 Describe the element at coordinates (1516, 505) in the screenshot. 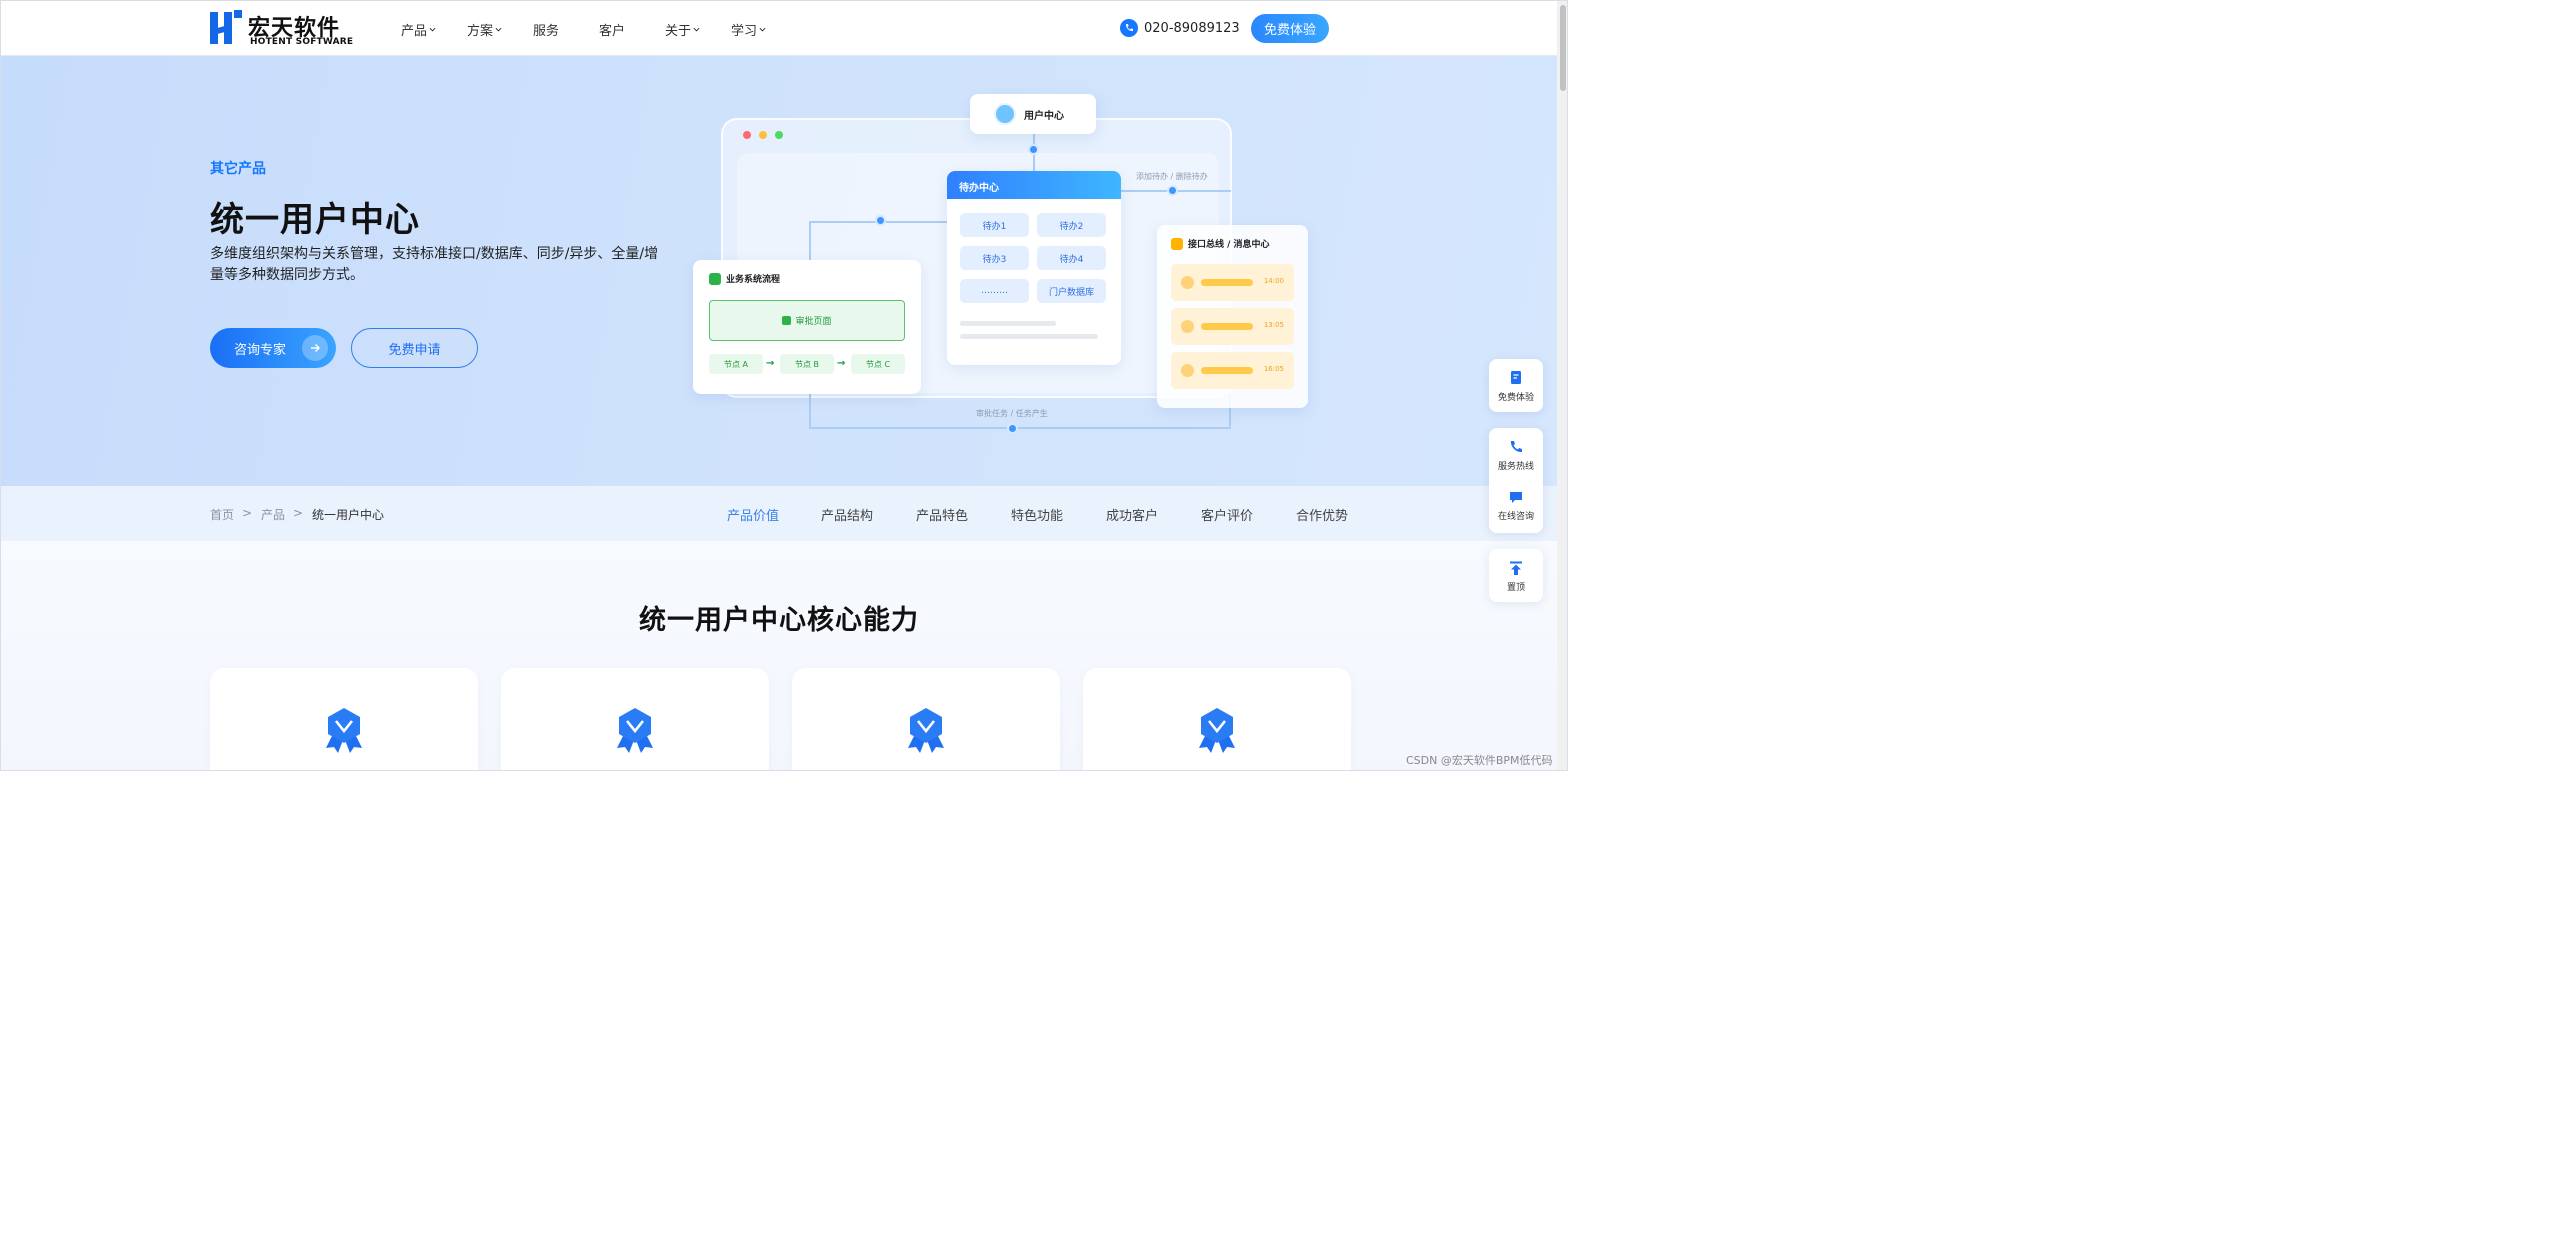

I see `float-online: 在线咨询` at that location.